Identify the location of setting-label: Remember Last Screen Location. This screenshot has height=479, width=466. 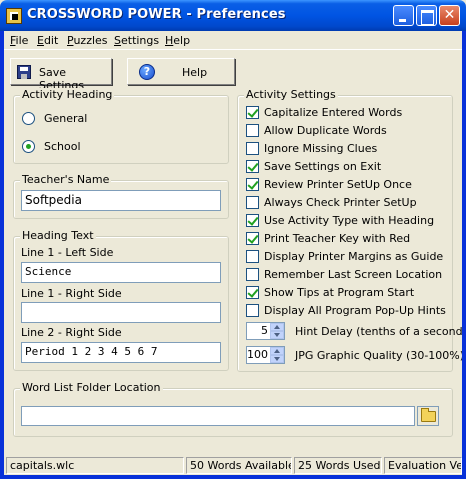
(353, 274).